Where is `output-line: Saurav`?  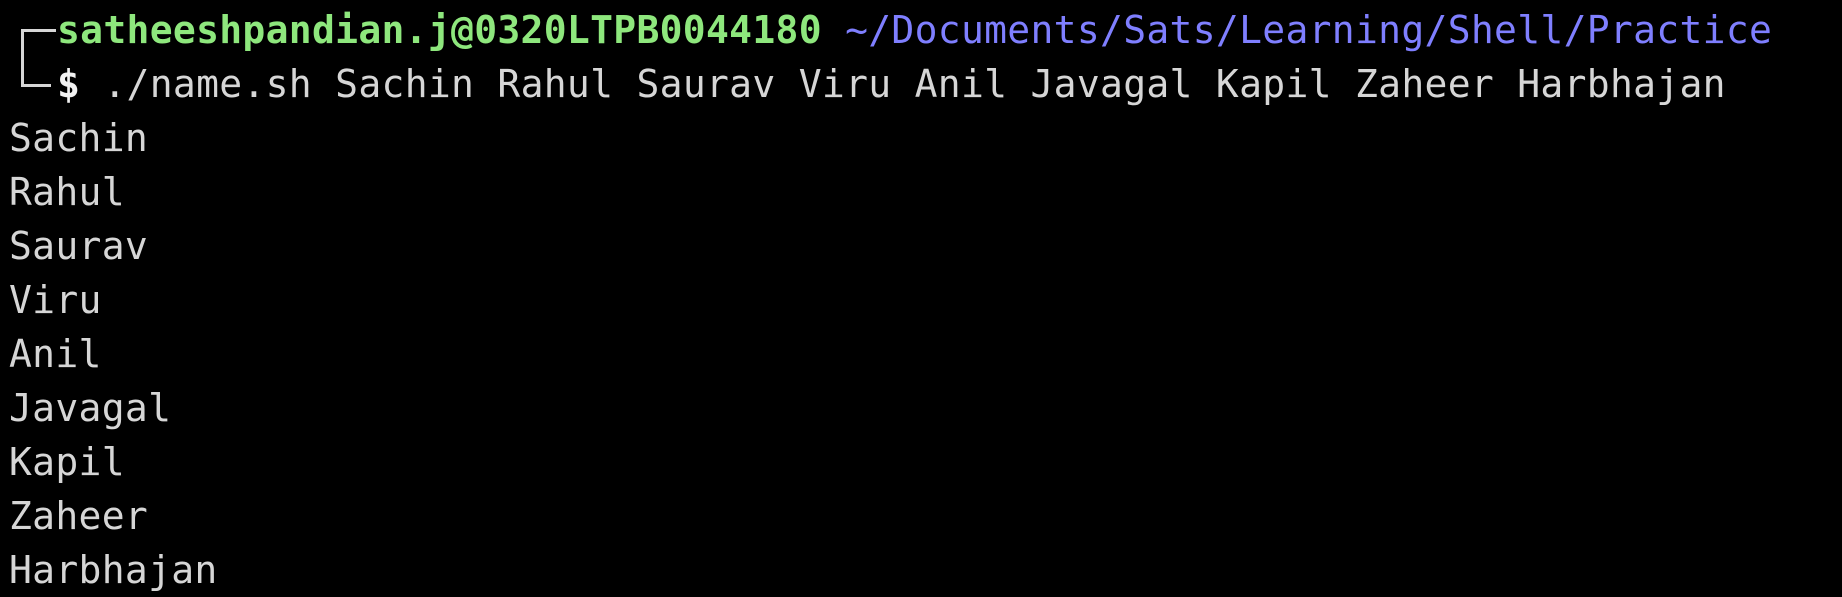
output-line: Saurav is located at coordinates (79, 246).